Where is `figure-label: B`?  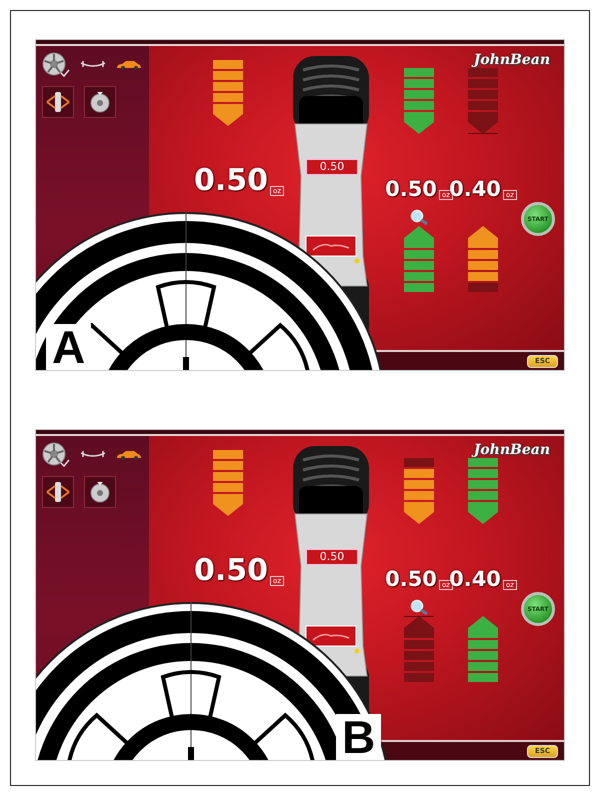 figure-label: B is located at coordinates (359, 737).